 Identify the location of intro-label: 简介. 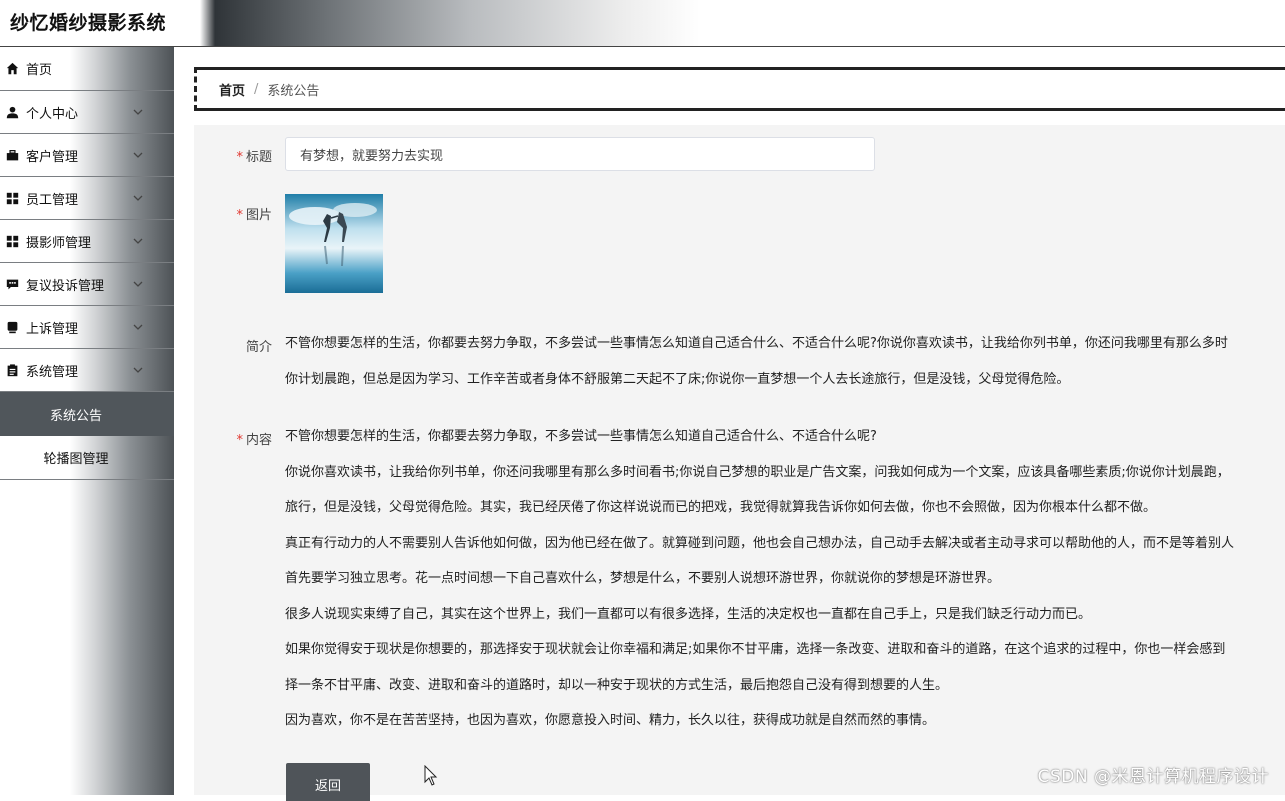
(258, 347).